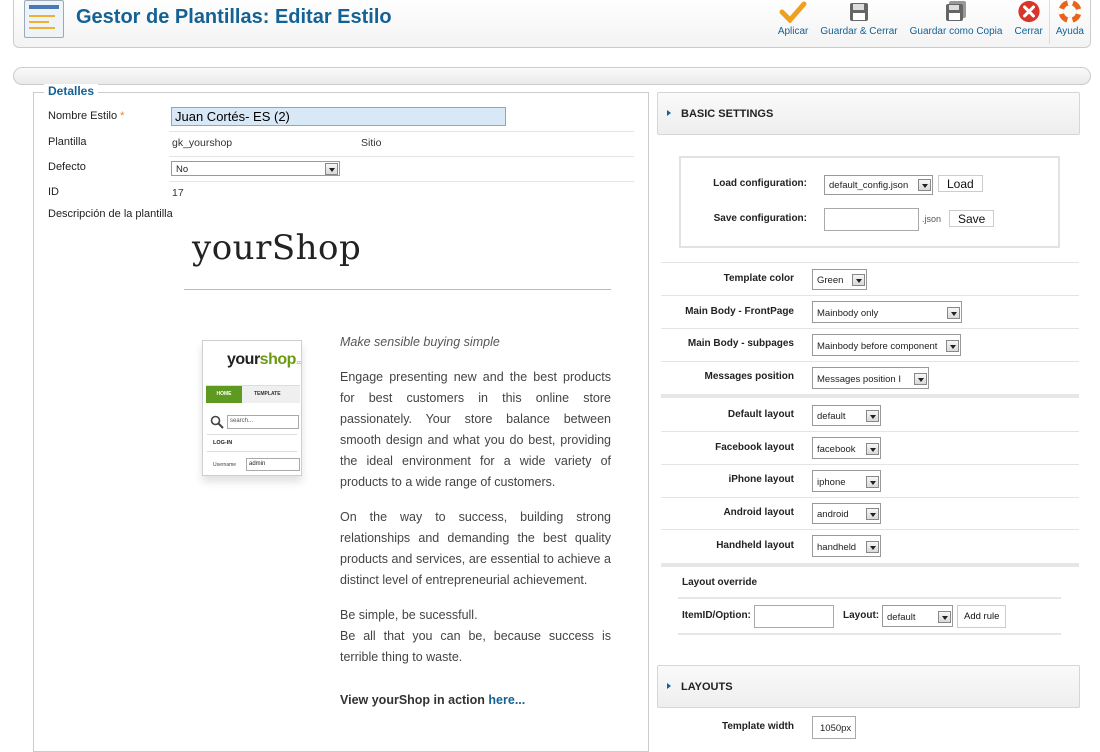 The height and width of the screenshot is (752, 1100). Describe the element at coordinates (44, 19) in the screenshot. I see `template-manager-icon` at that location.